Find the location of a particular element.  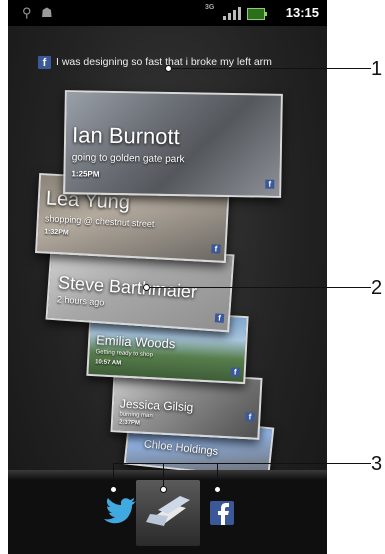

callout-stem-3a is located at coordinates (113, 475).